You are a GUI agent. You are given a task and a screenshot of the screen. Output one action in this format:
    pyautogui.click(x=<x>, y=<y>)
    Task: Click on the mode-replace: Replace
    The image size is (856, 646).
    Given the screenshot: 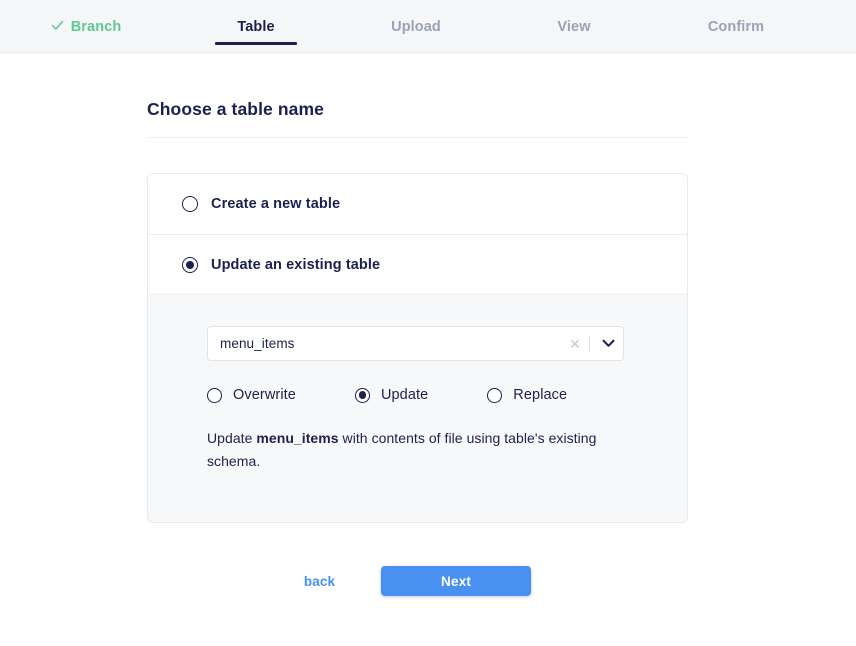 What is the action you would take?
    pyautogui.click(x=527, y=395)
    